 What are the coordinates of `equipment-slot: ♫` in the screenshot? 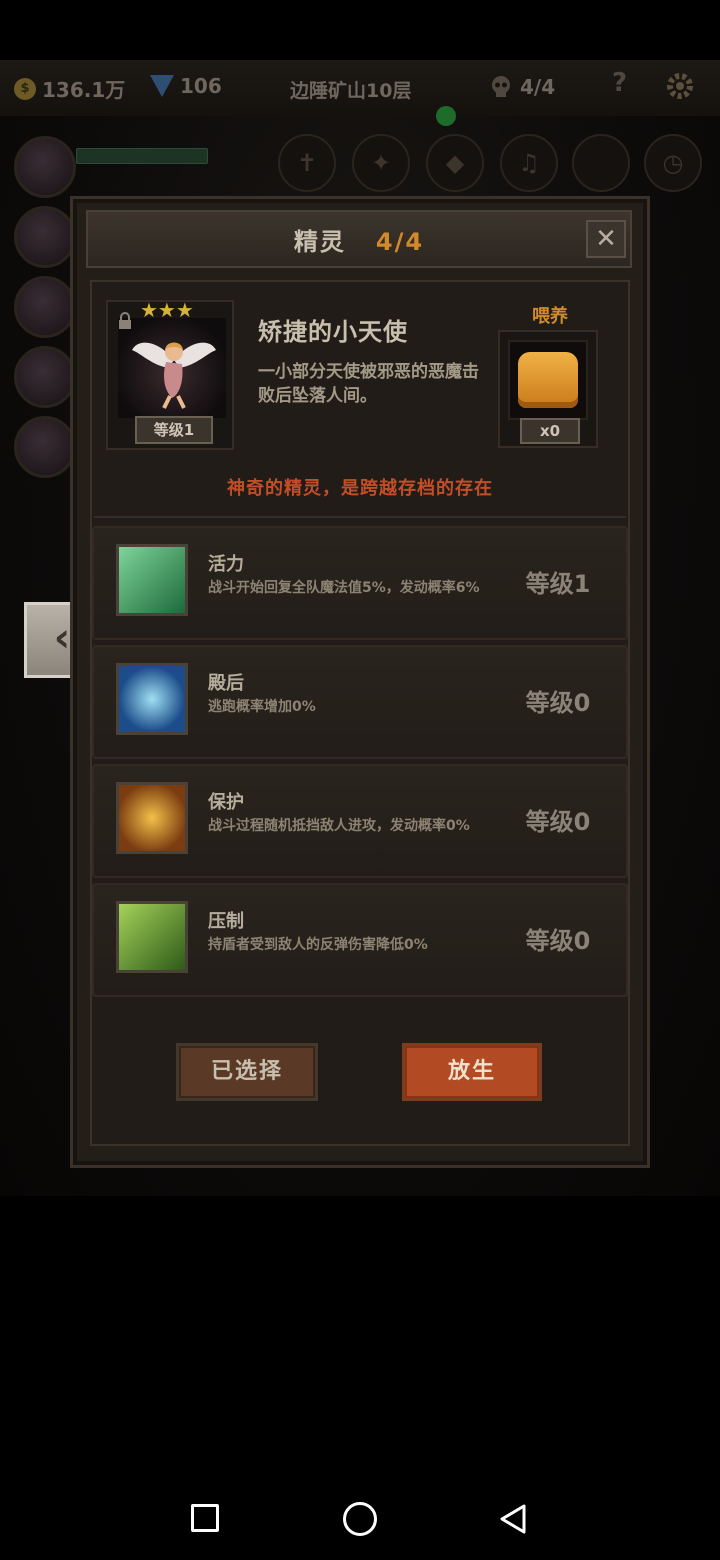 It's located at (529, 163).